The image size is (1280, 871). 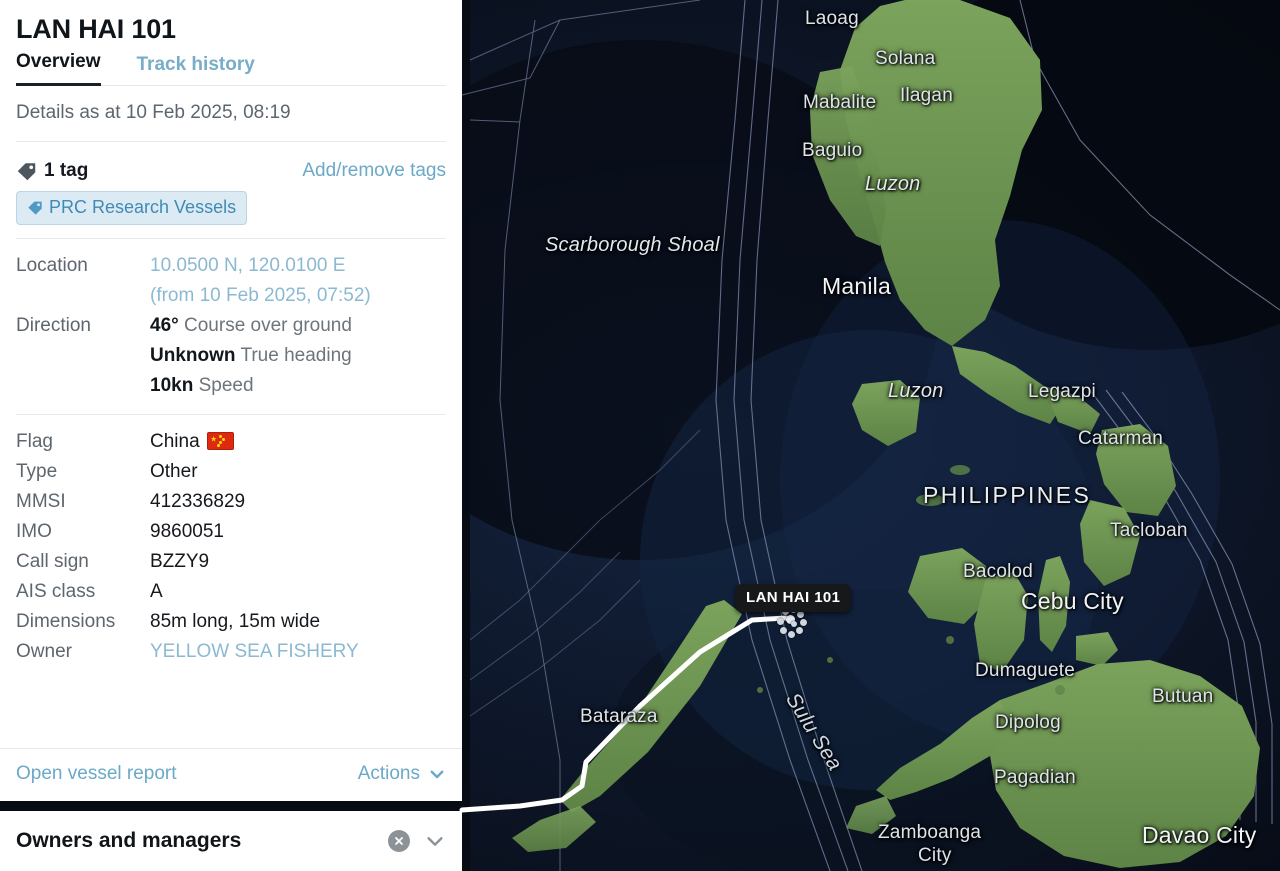 I want to click on particular-key: MMSI, so click(x=41, y=501).